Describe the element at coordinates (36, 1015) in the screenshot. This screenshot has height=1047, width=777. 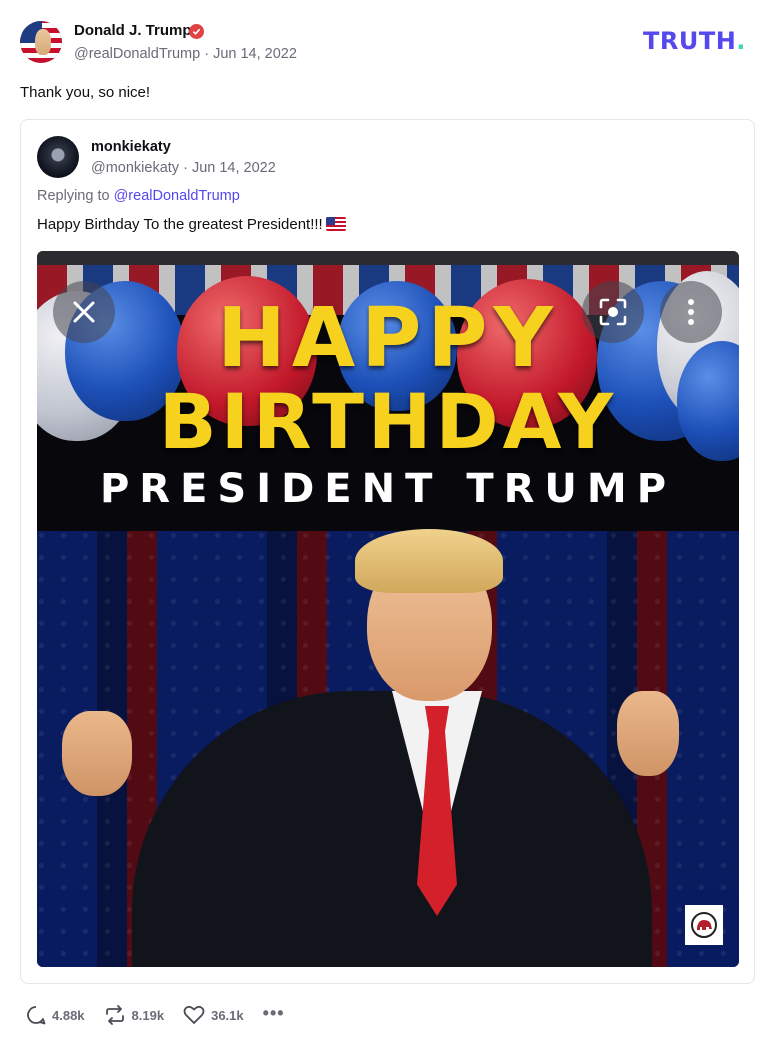
I see `reply-icon` at that location.